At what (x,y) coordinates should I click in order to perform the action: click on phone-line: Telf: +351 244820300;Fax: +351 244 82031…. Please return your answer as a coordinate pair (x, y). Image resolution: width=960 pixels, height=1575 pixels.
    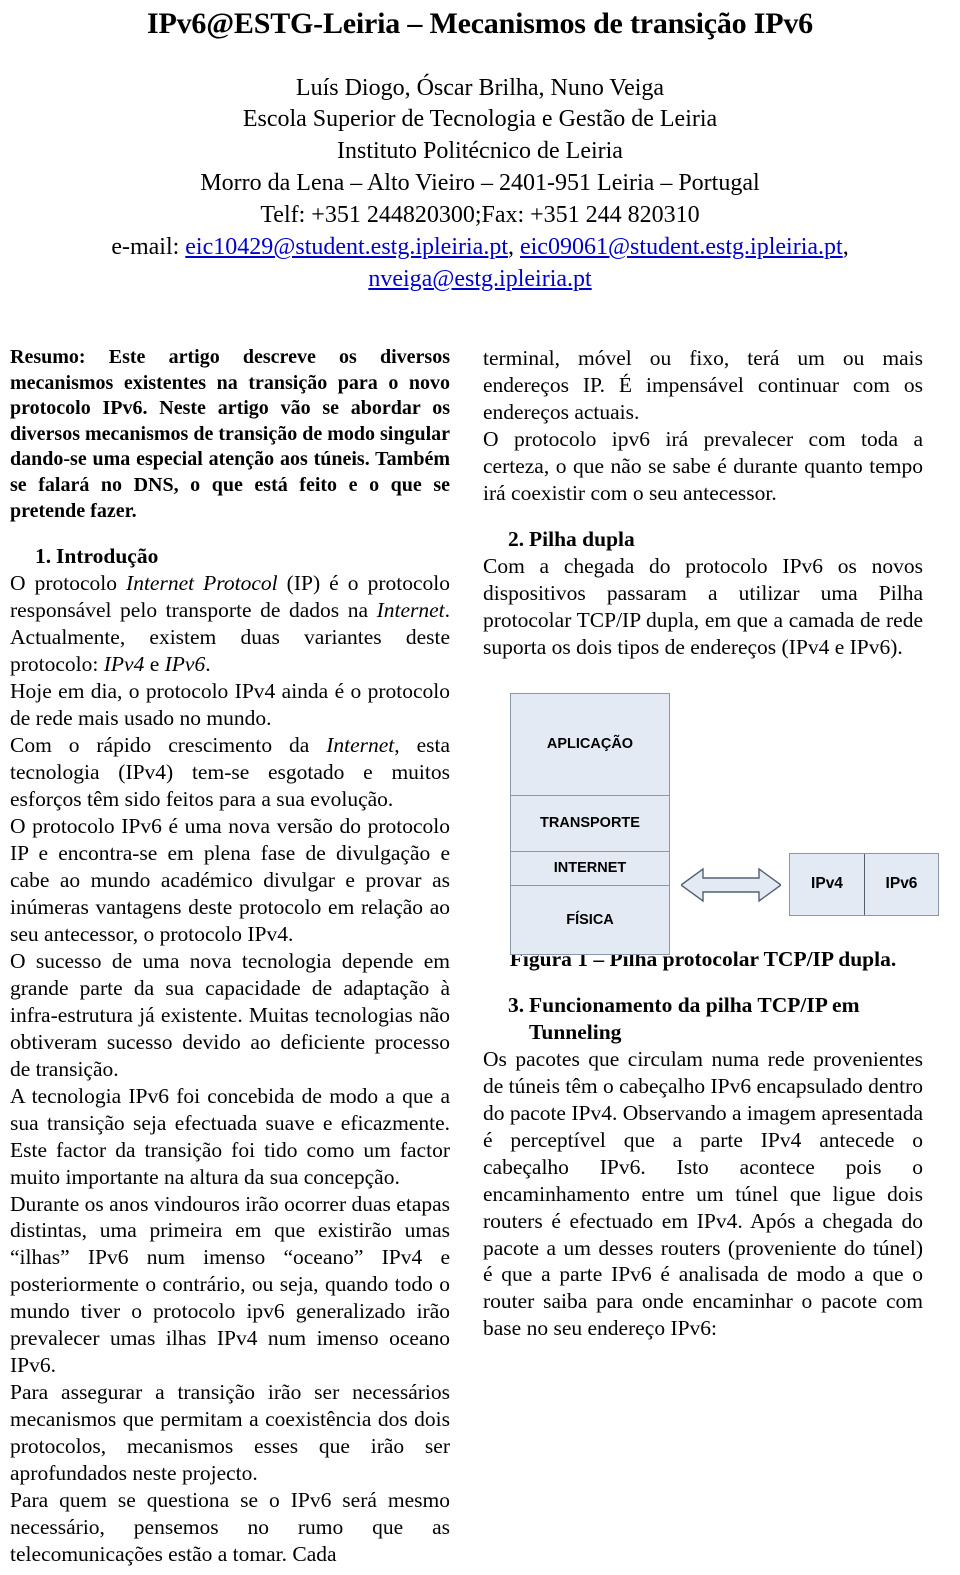
    Looking at the image, I should click on (480, 215).